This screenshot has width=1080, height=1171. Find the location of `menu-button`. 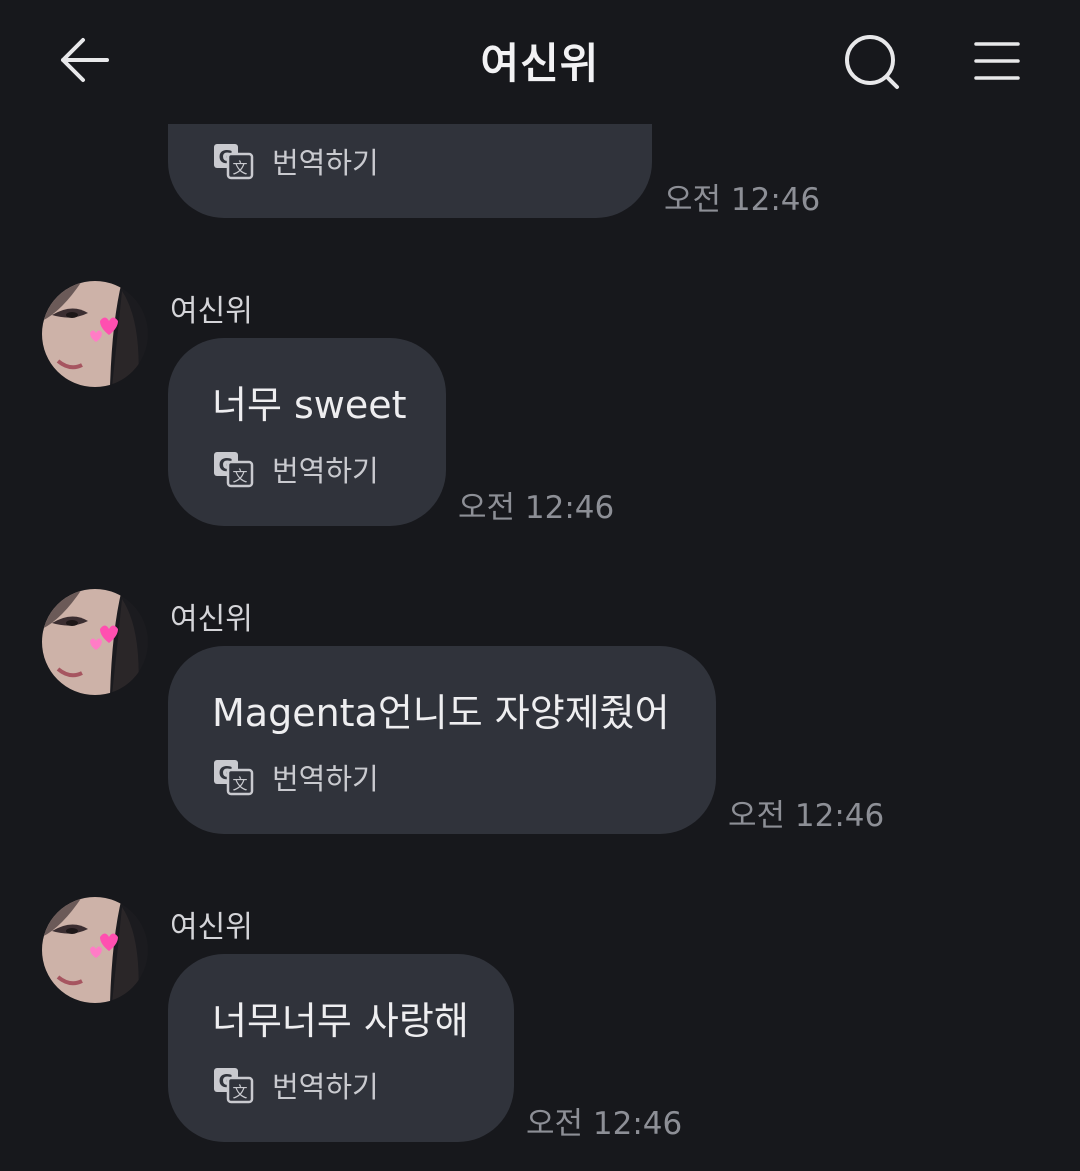

menu-button is located at coordinates (997, 61).